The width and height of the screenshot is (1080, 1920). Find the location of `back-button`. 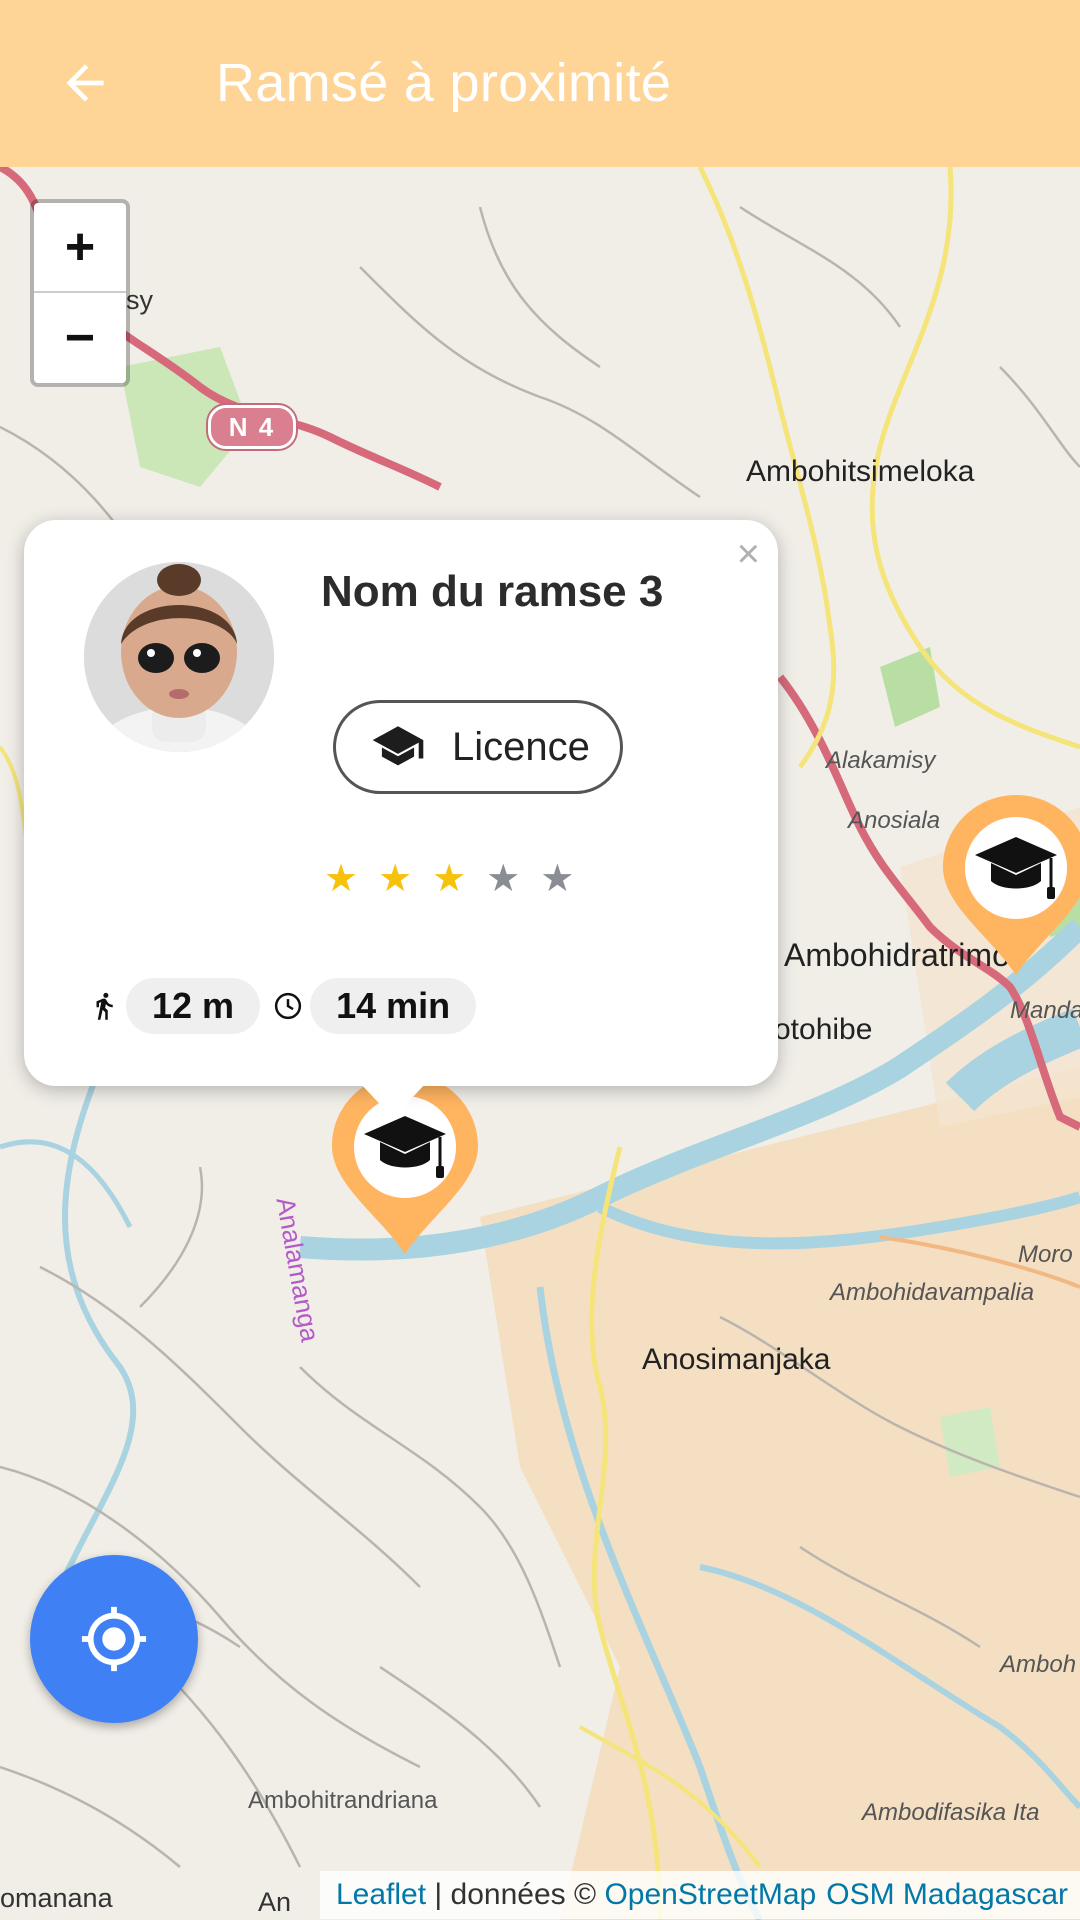

back-button is located at coordinates (85, 83).